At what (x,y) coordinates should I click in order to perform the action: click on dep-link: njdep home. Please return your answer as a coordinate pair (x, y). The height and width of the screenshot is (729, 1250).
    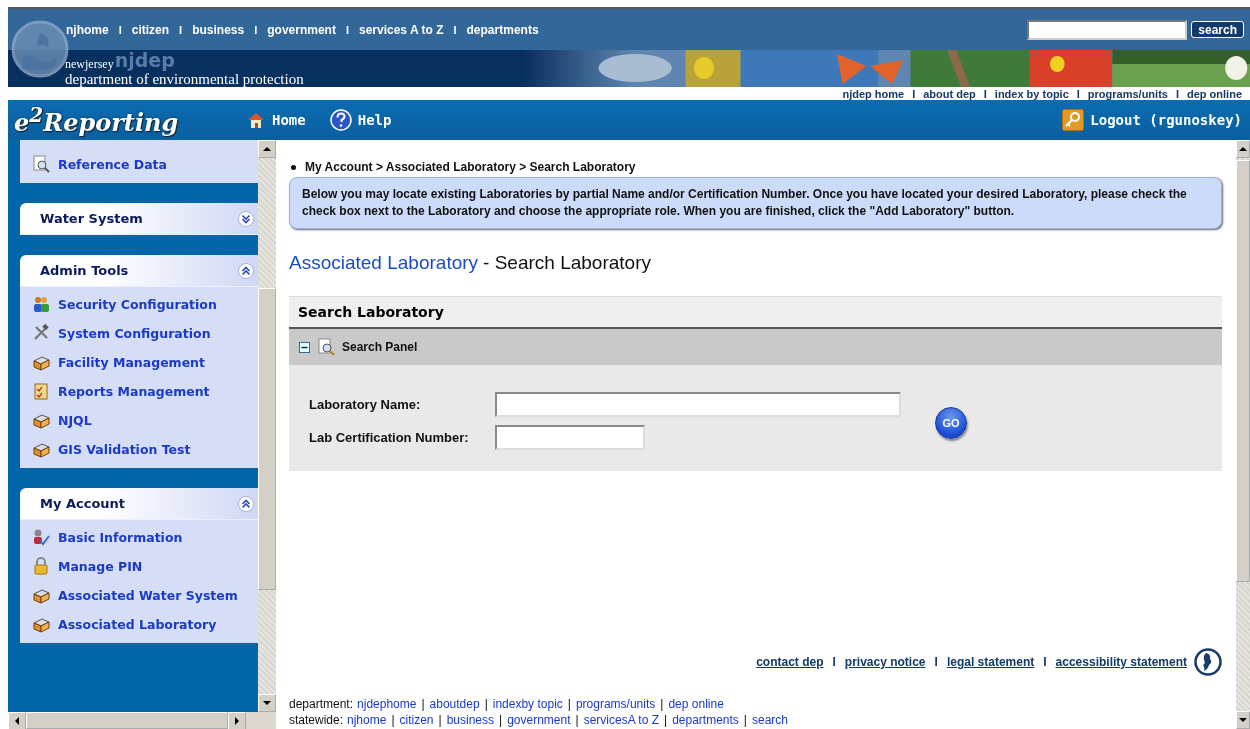
    Looking at the image, I should click on (873, 93).